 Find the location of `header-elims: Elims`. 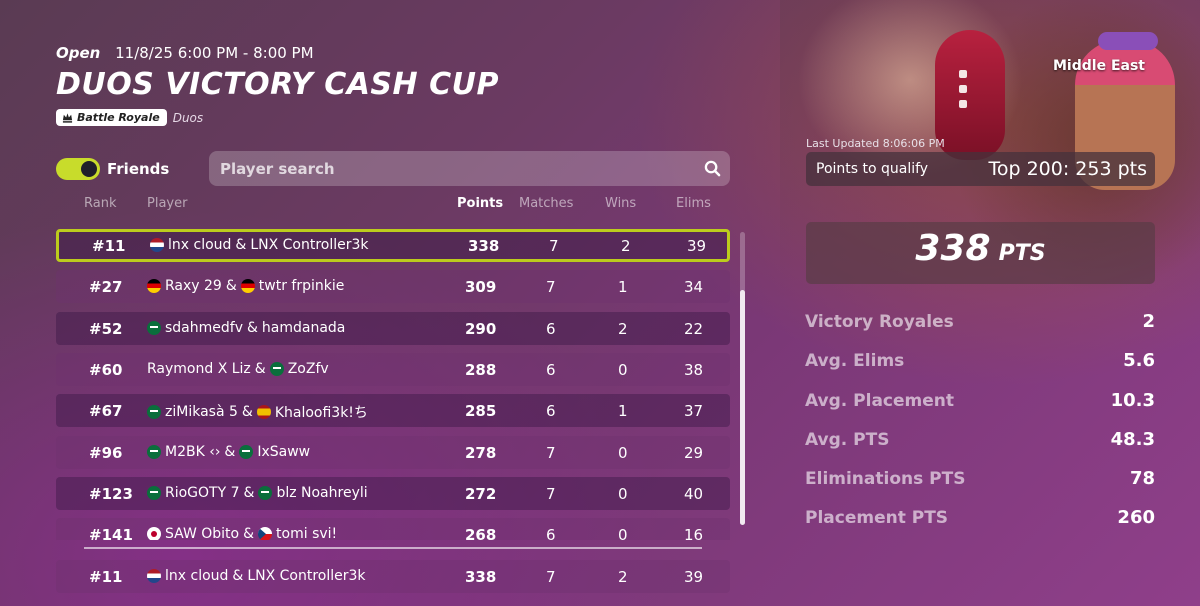

header-elims: Elims is located at coordinates (693, 203).